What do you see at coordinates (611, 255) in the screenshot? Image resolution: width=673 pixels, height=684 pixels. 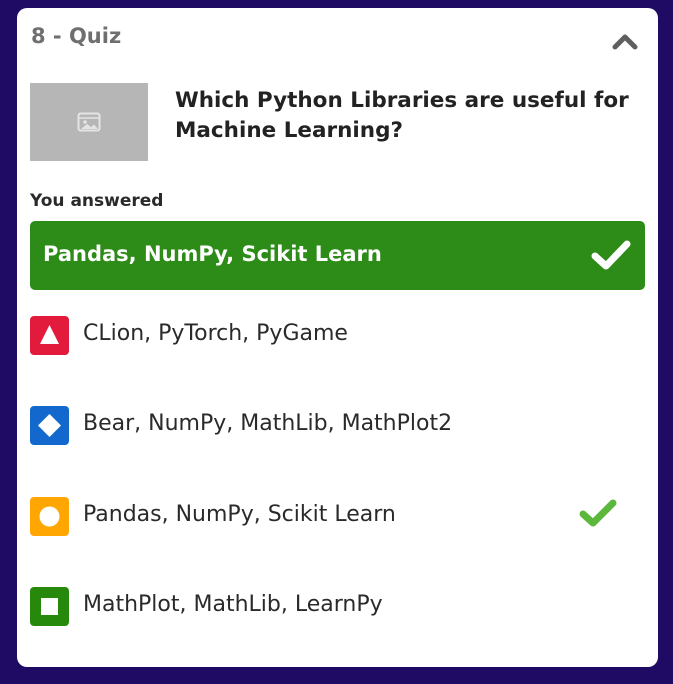 I see `checkmark-icon` at bounding box center [611, 255].